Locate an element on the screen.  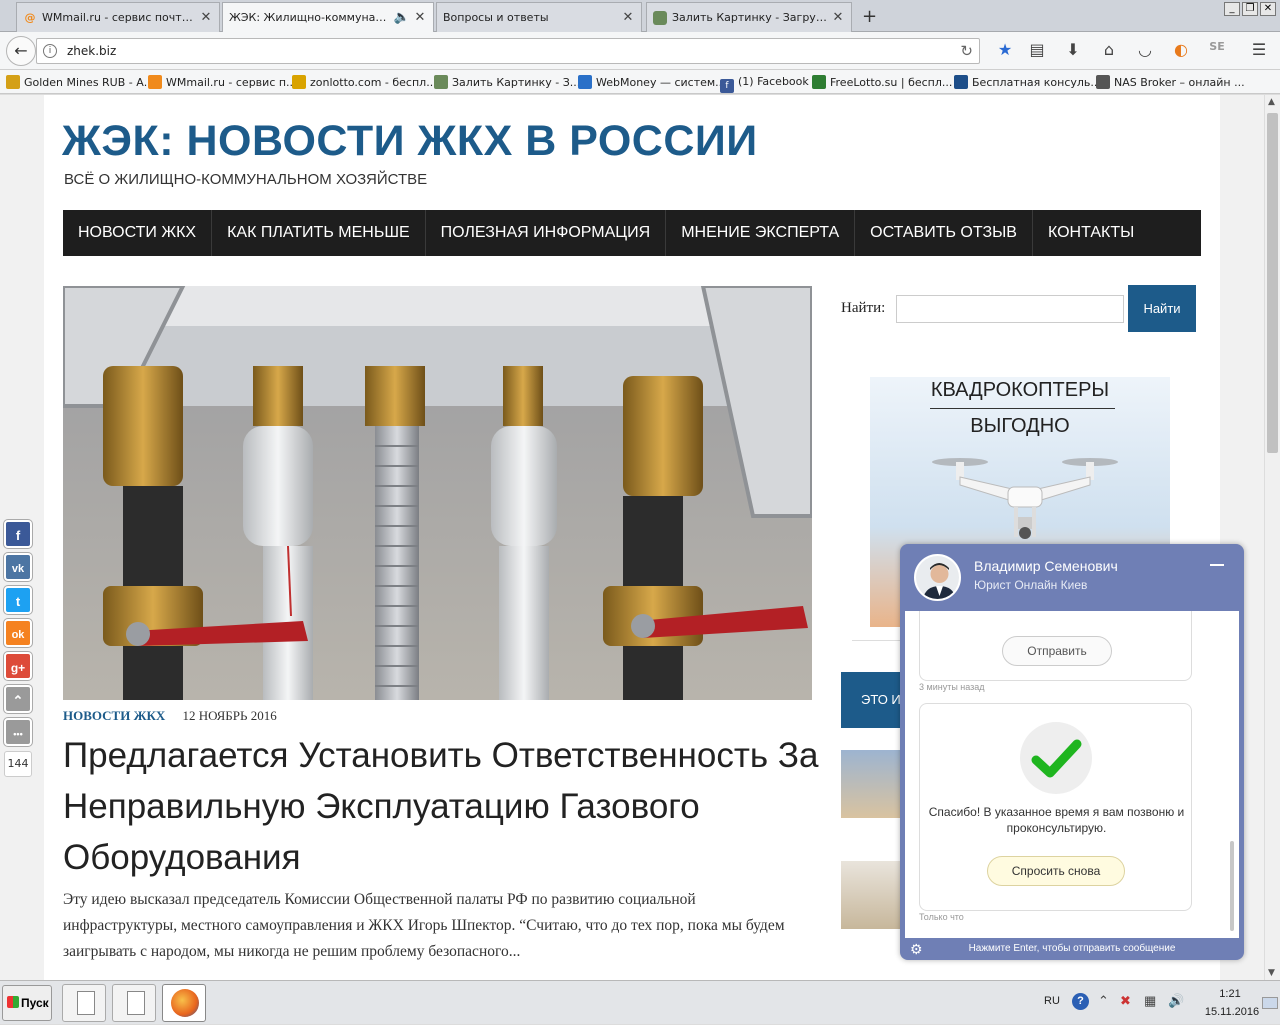
twitter-share-icon: t is located at coordinates (18, 600).